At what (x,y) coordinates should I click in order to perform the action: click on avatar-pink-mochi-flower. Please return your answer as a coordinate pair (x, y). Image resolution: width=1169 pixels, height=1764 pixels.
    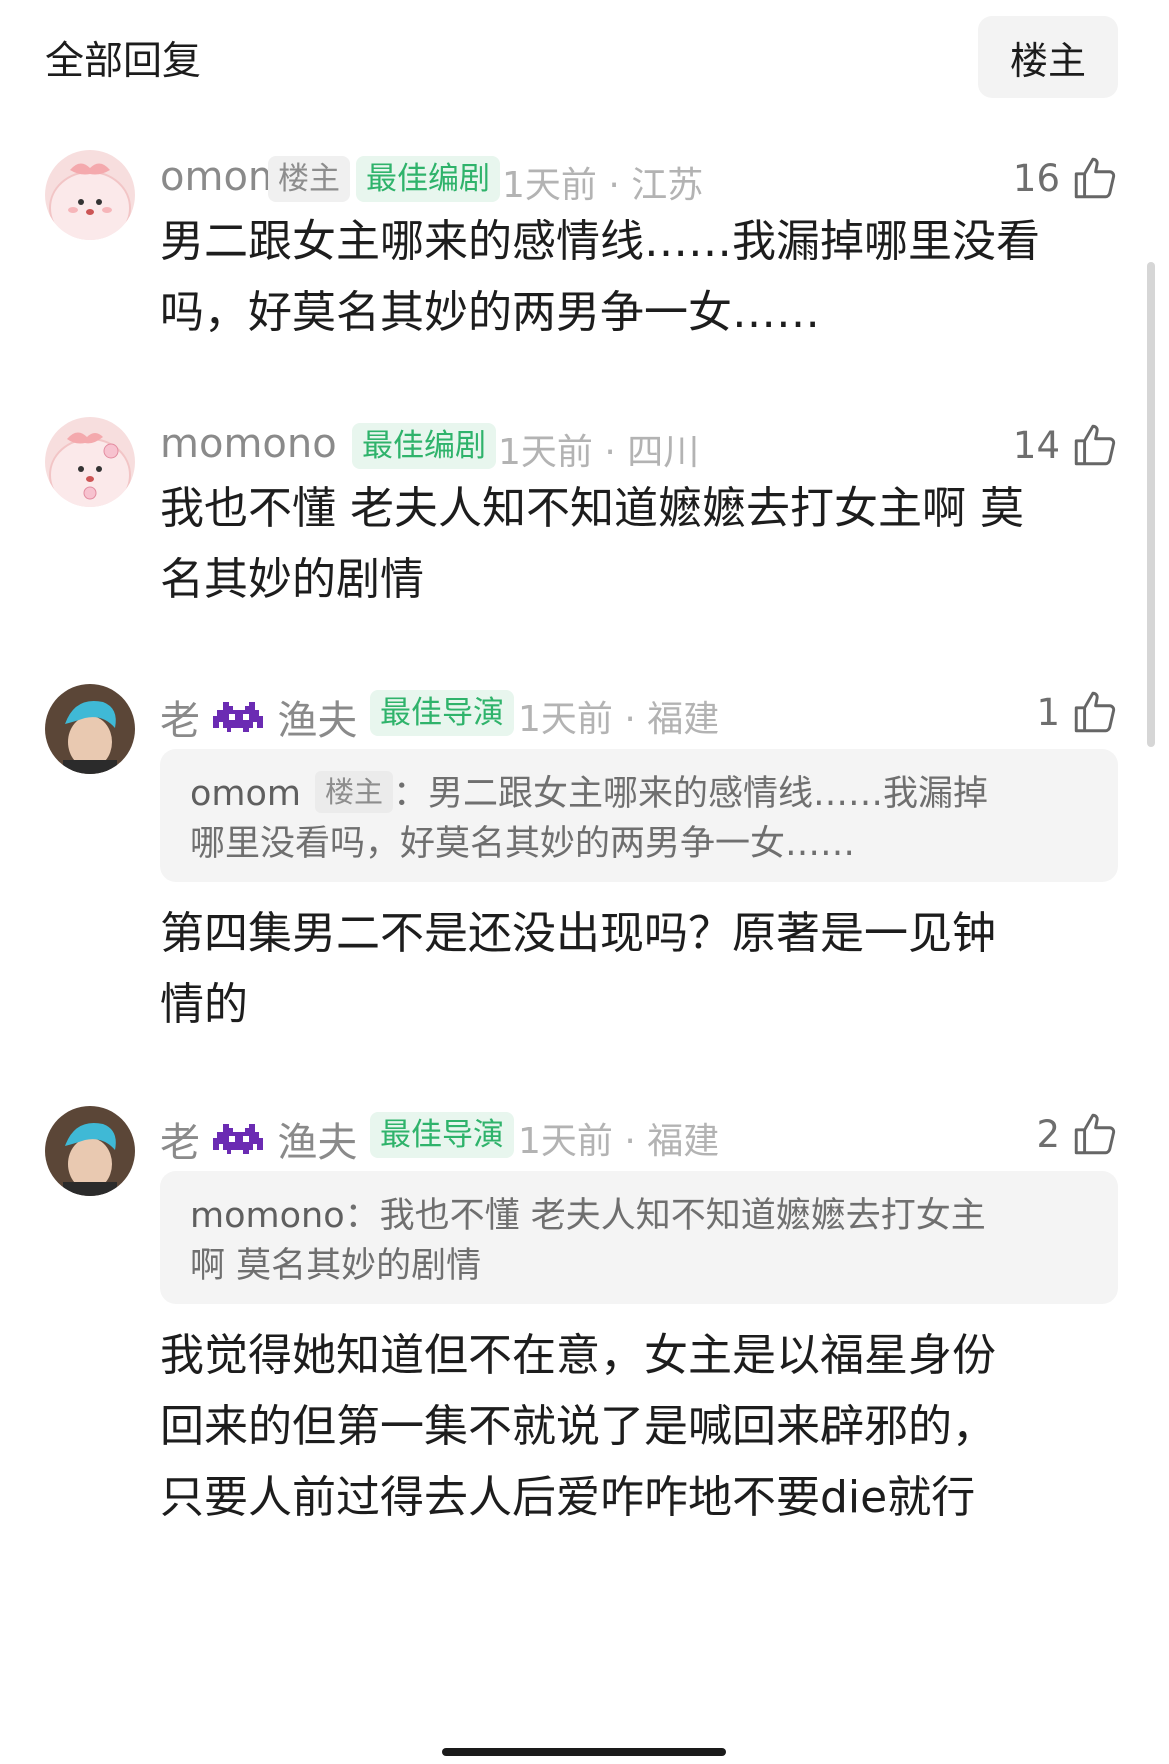
    Looking at the image, I should click on (90, 462).